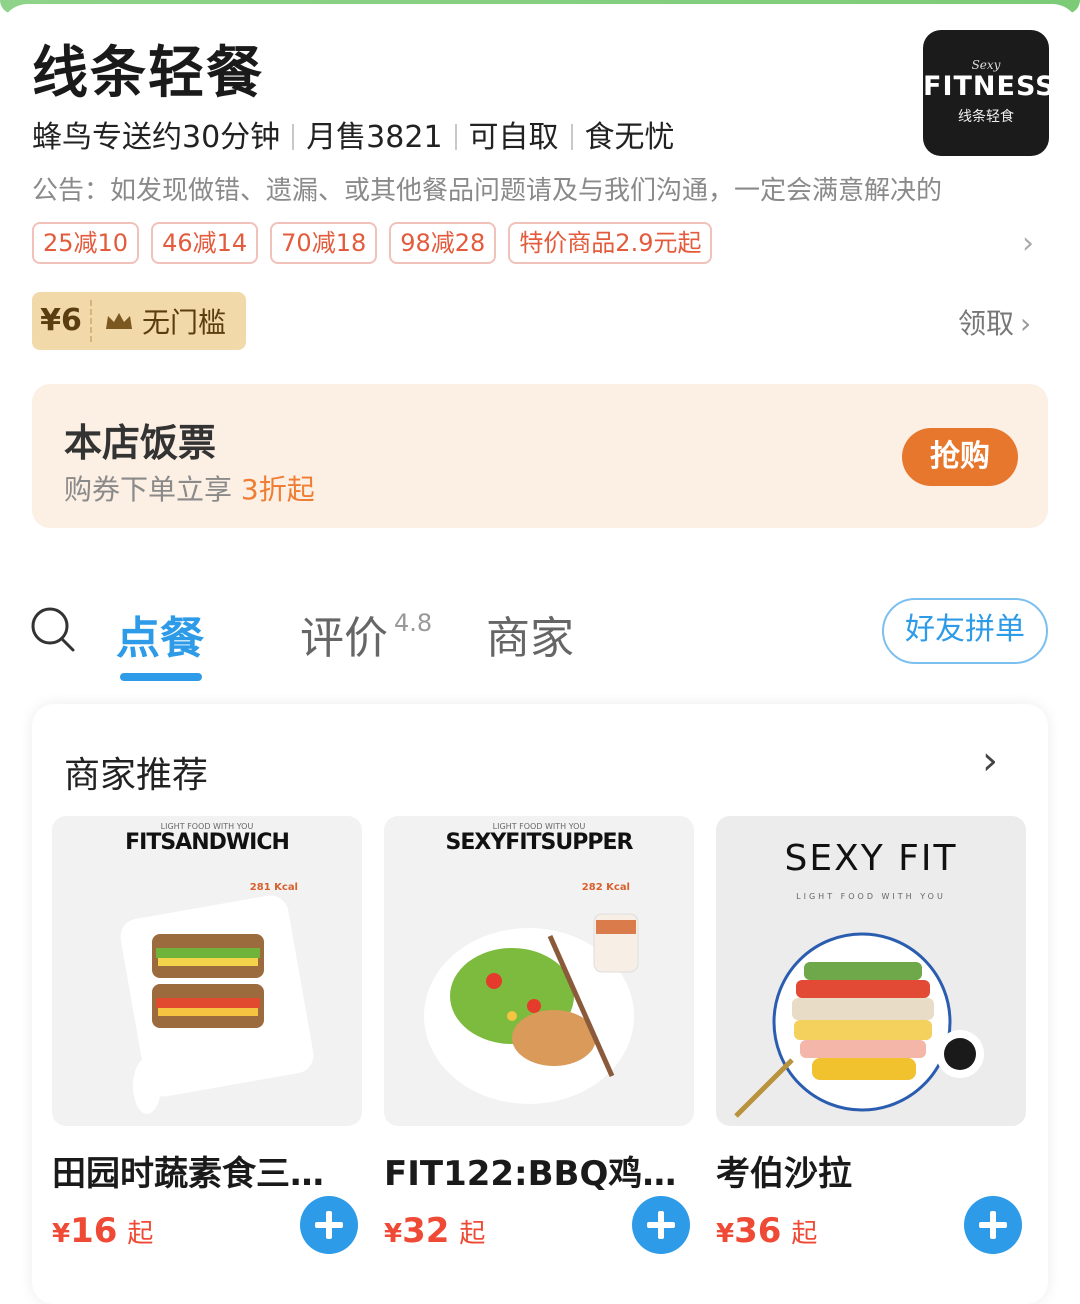 The height and width of the screenshot is (1304, 1080). I want to click on promo-tag: 70减18, so click(324, 243).